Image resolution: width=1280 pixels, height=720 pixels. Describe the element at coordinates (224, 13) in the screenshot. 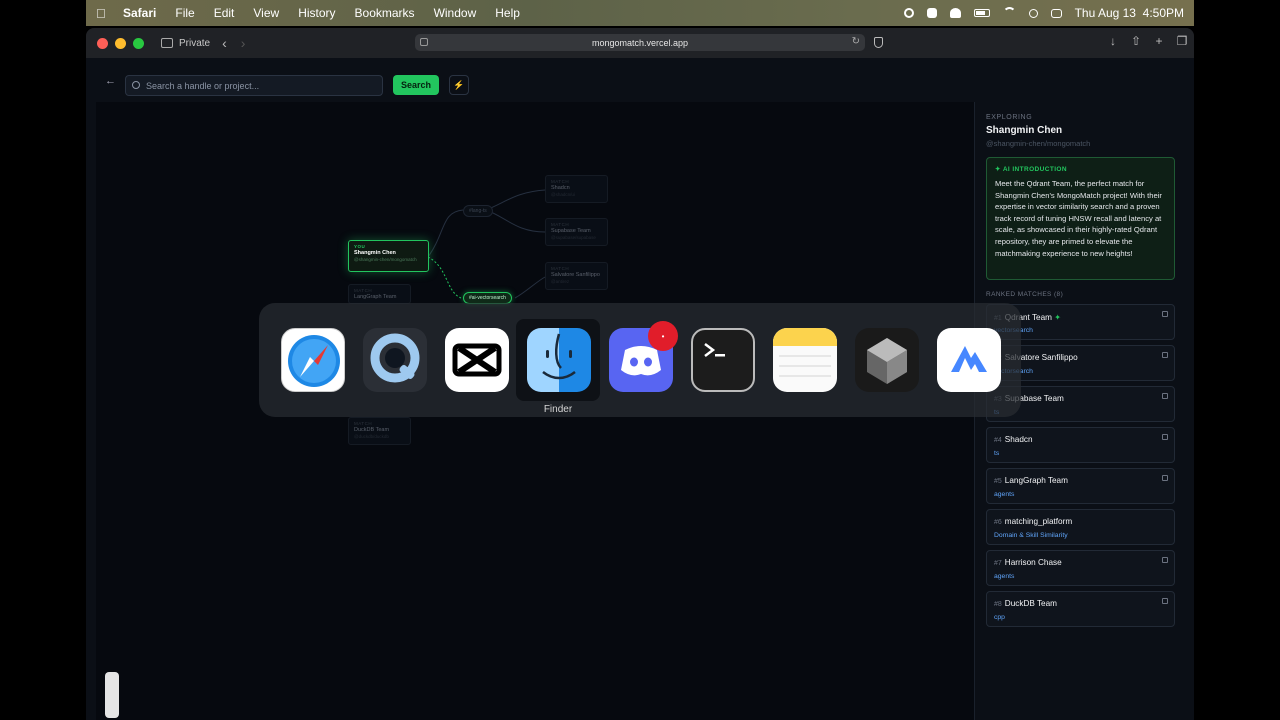

I see `menu-edit: Edit` at that location.